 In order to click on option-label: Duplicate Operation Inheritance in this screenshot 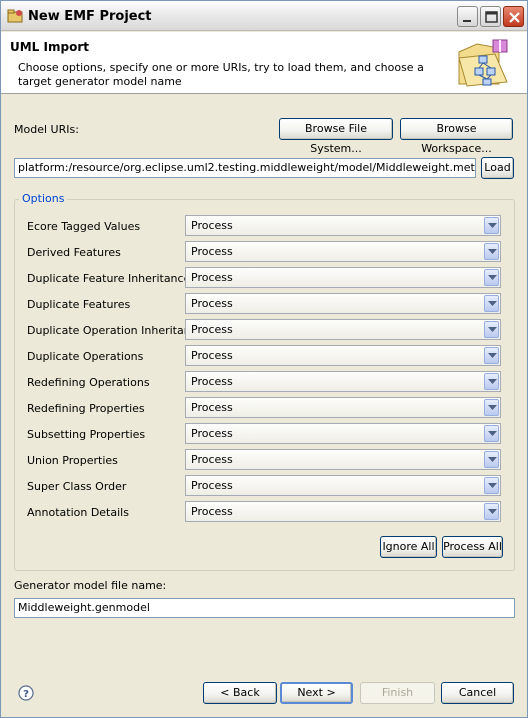, I will do `click(115, 330)`.